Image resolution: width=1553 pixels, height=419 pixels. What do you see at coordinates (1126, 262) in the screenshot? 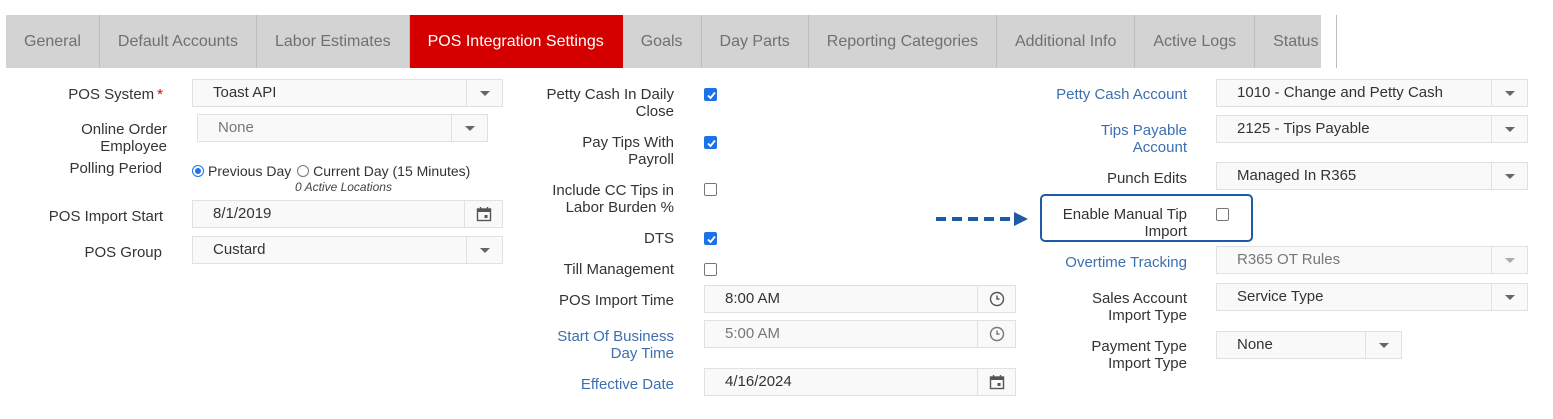
I see `overtime-tracking-label: Overtime Tracking` at bounding box center [1126, 262].